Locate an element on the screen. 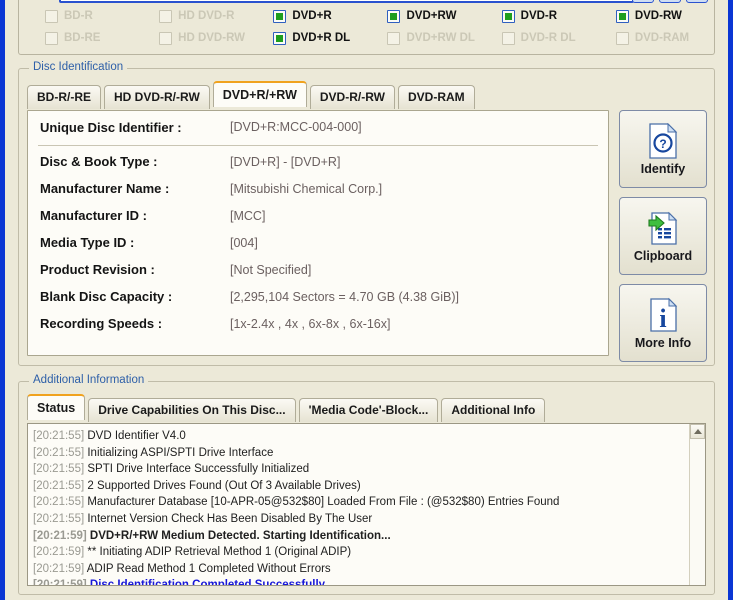  drive-selector-field is located at coordinates (346, 1).